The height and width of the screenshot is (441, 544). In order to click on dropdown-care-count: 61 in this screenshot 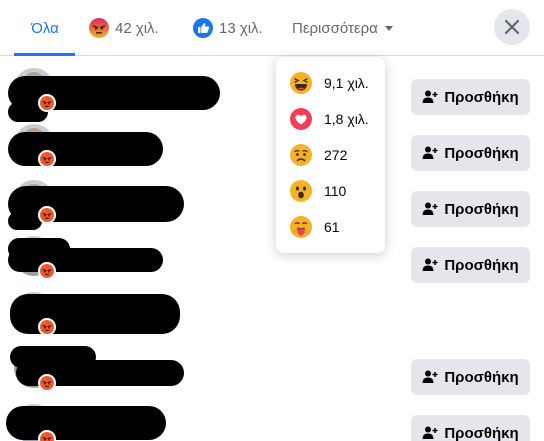, I will do `click(332, 227)`.